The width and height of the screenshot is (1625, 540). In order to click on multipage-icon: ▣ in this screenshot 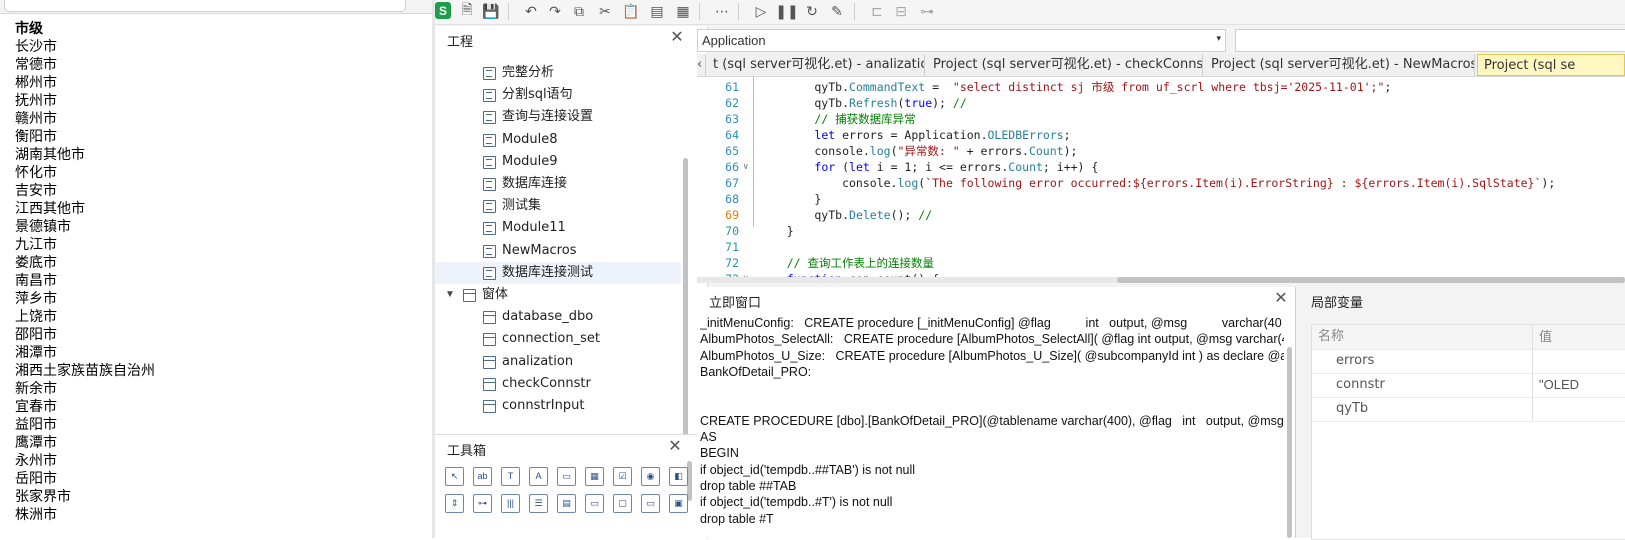, I will do `click(678, 503)`.